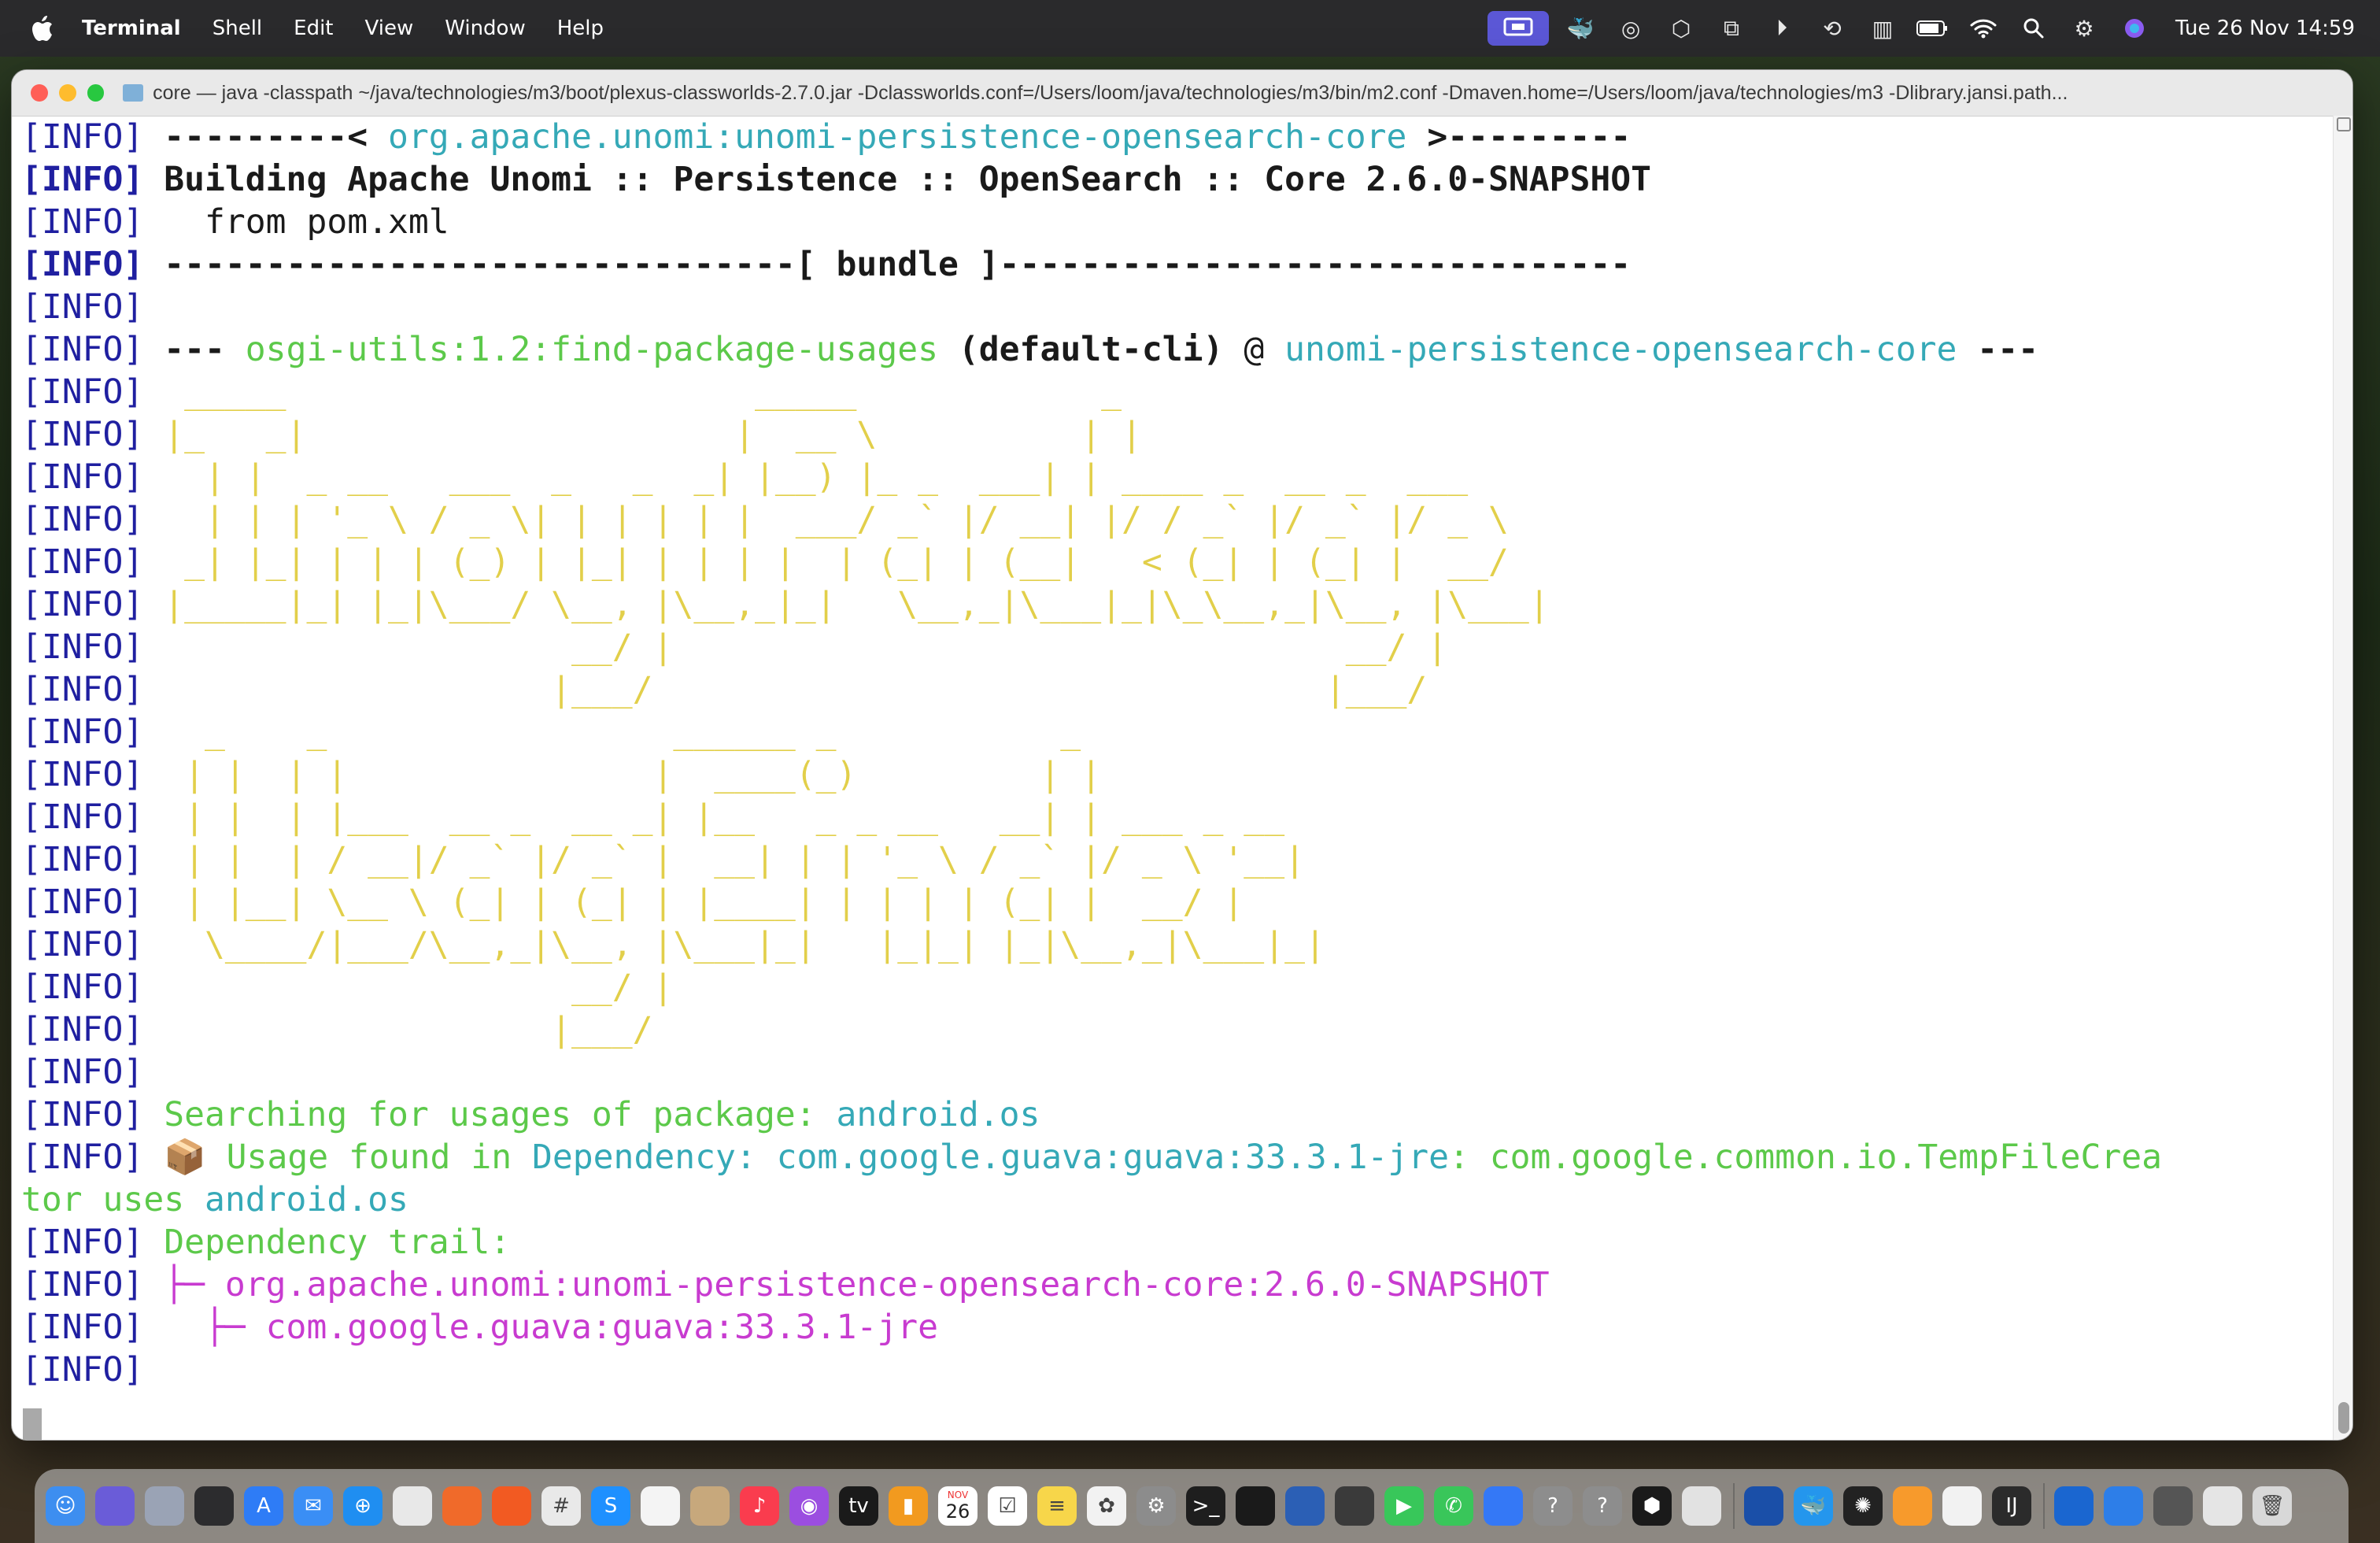 The width and height of the screenshot is (2380, 1543). I want to click on app-store-icon: A, so click(263, 1506).